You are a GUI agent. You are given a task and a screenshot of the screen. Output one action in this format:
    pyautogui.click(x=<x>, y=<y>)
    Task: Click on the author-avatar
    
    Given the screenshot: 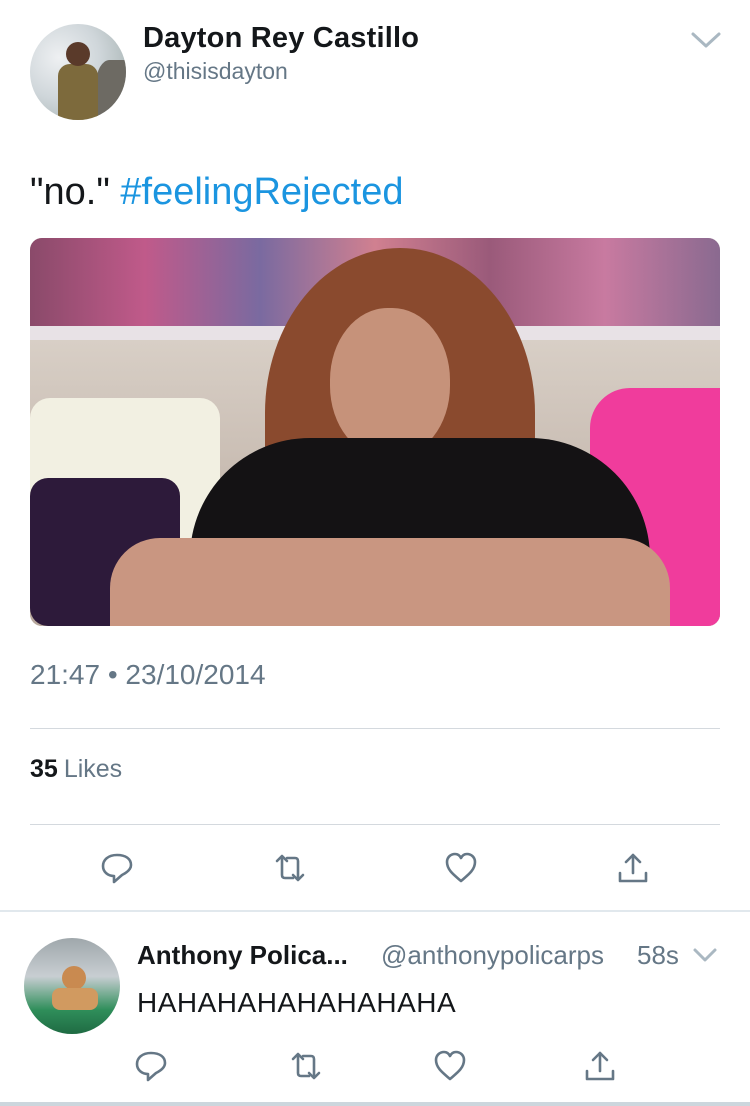 What is the action you would take?
    pyautogui.click(x=78, y=72)
    